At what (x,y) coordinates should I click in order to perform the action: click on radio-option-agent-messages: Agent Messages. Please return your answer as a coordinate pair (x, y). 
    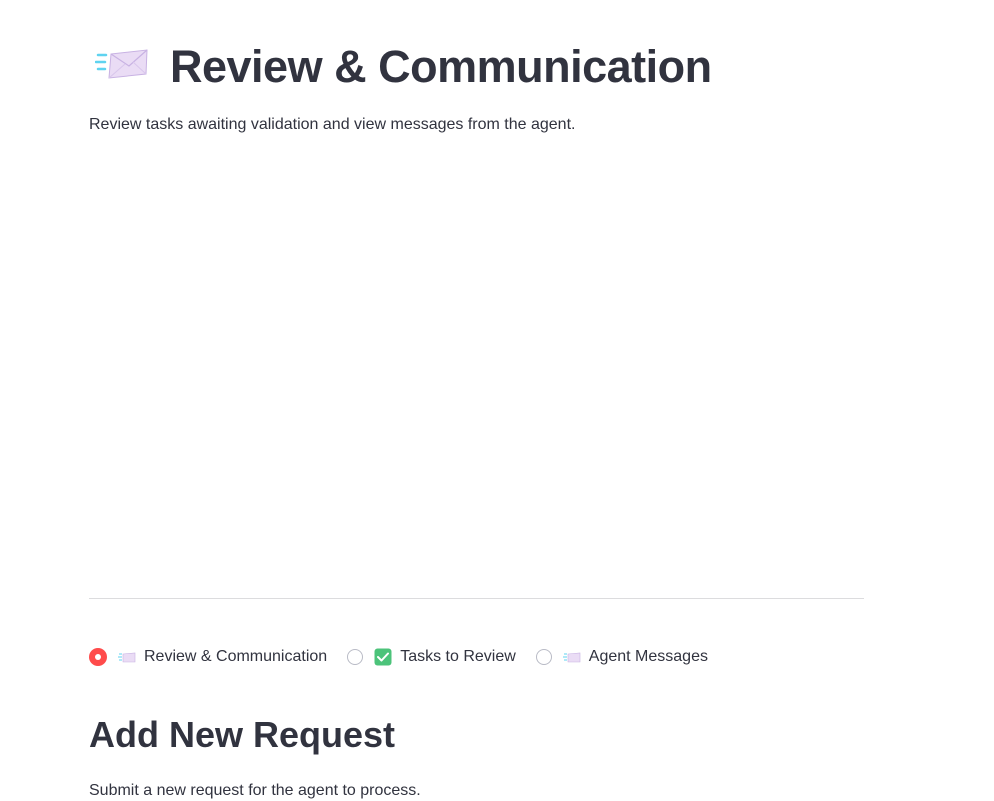
    Looking at the image, I should click on (621, 657).